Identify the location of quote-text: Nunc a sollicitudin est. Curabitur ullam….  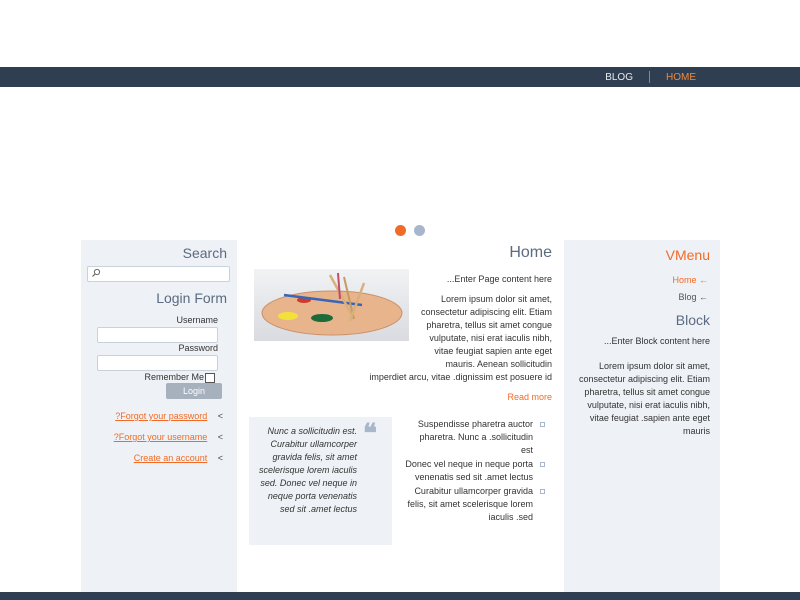
(307, 470).